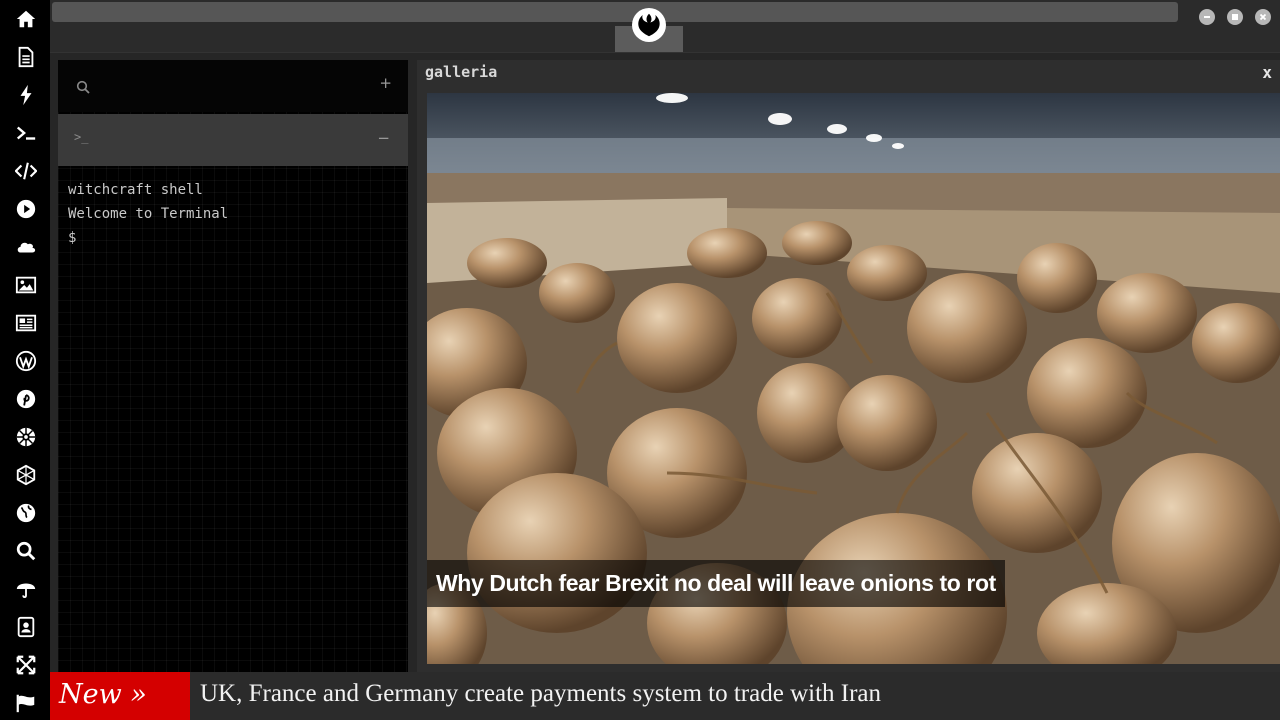  Describe the element at coordinates (26, 475) in the screenshot. I see `hexagon-network-icon` at that location.